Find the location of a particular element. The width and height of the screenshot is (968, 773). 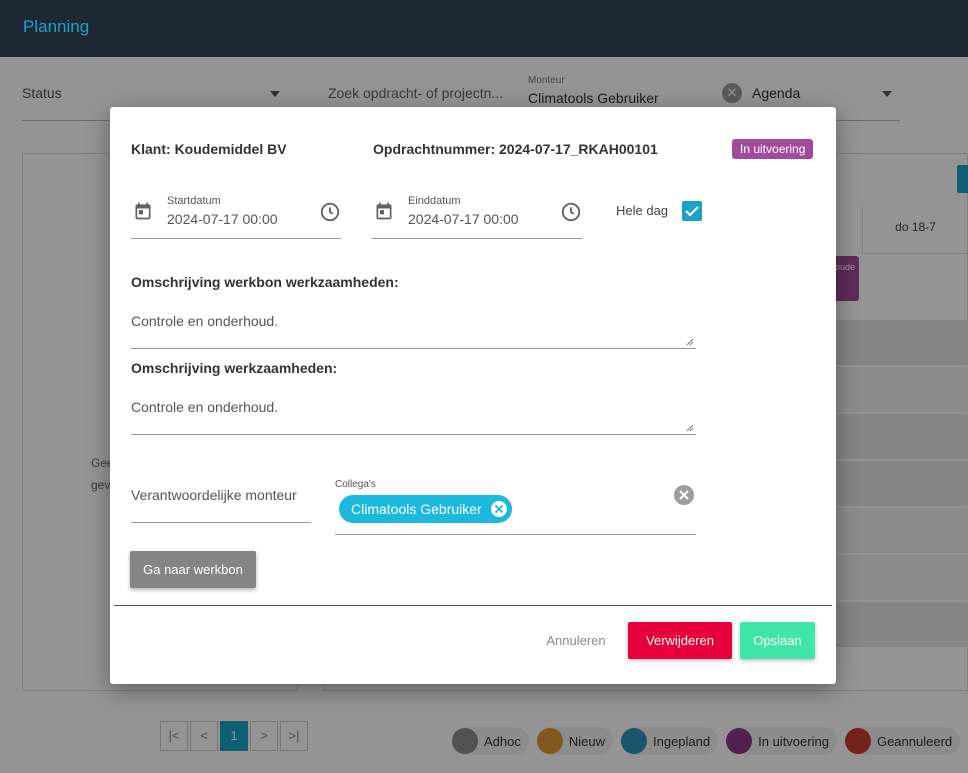

collega-chip-label: Climatools Gebruiker is located at coordinates (416, 509).